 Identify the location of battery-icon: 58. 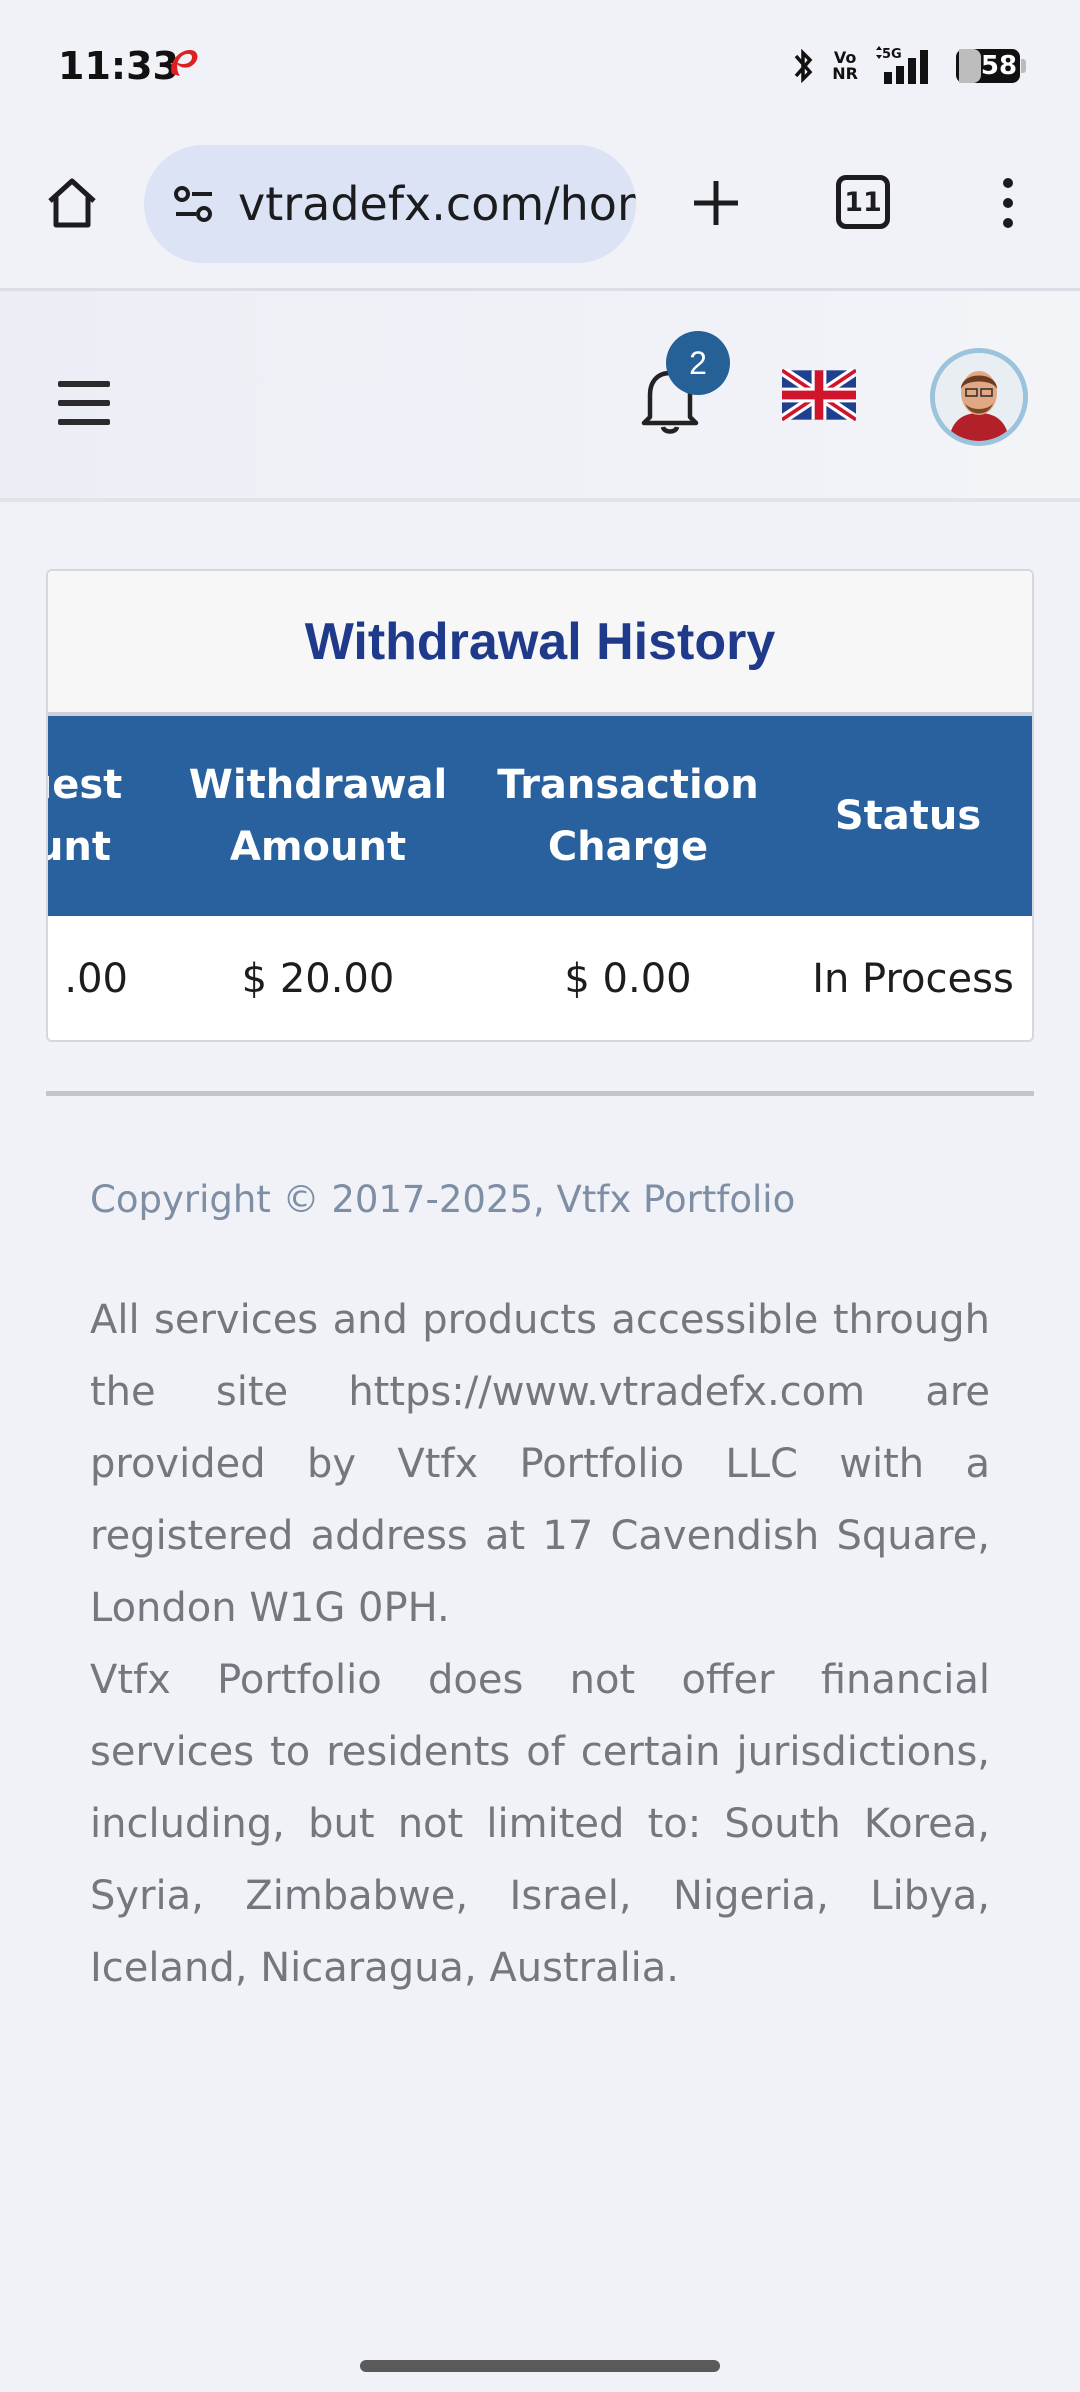
(991, 66).